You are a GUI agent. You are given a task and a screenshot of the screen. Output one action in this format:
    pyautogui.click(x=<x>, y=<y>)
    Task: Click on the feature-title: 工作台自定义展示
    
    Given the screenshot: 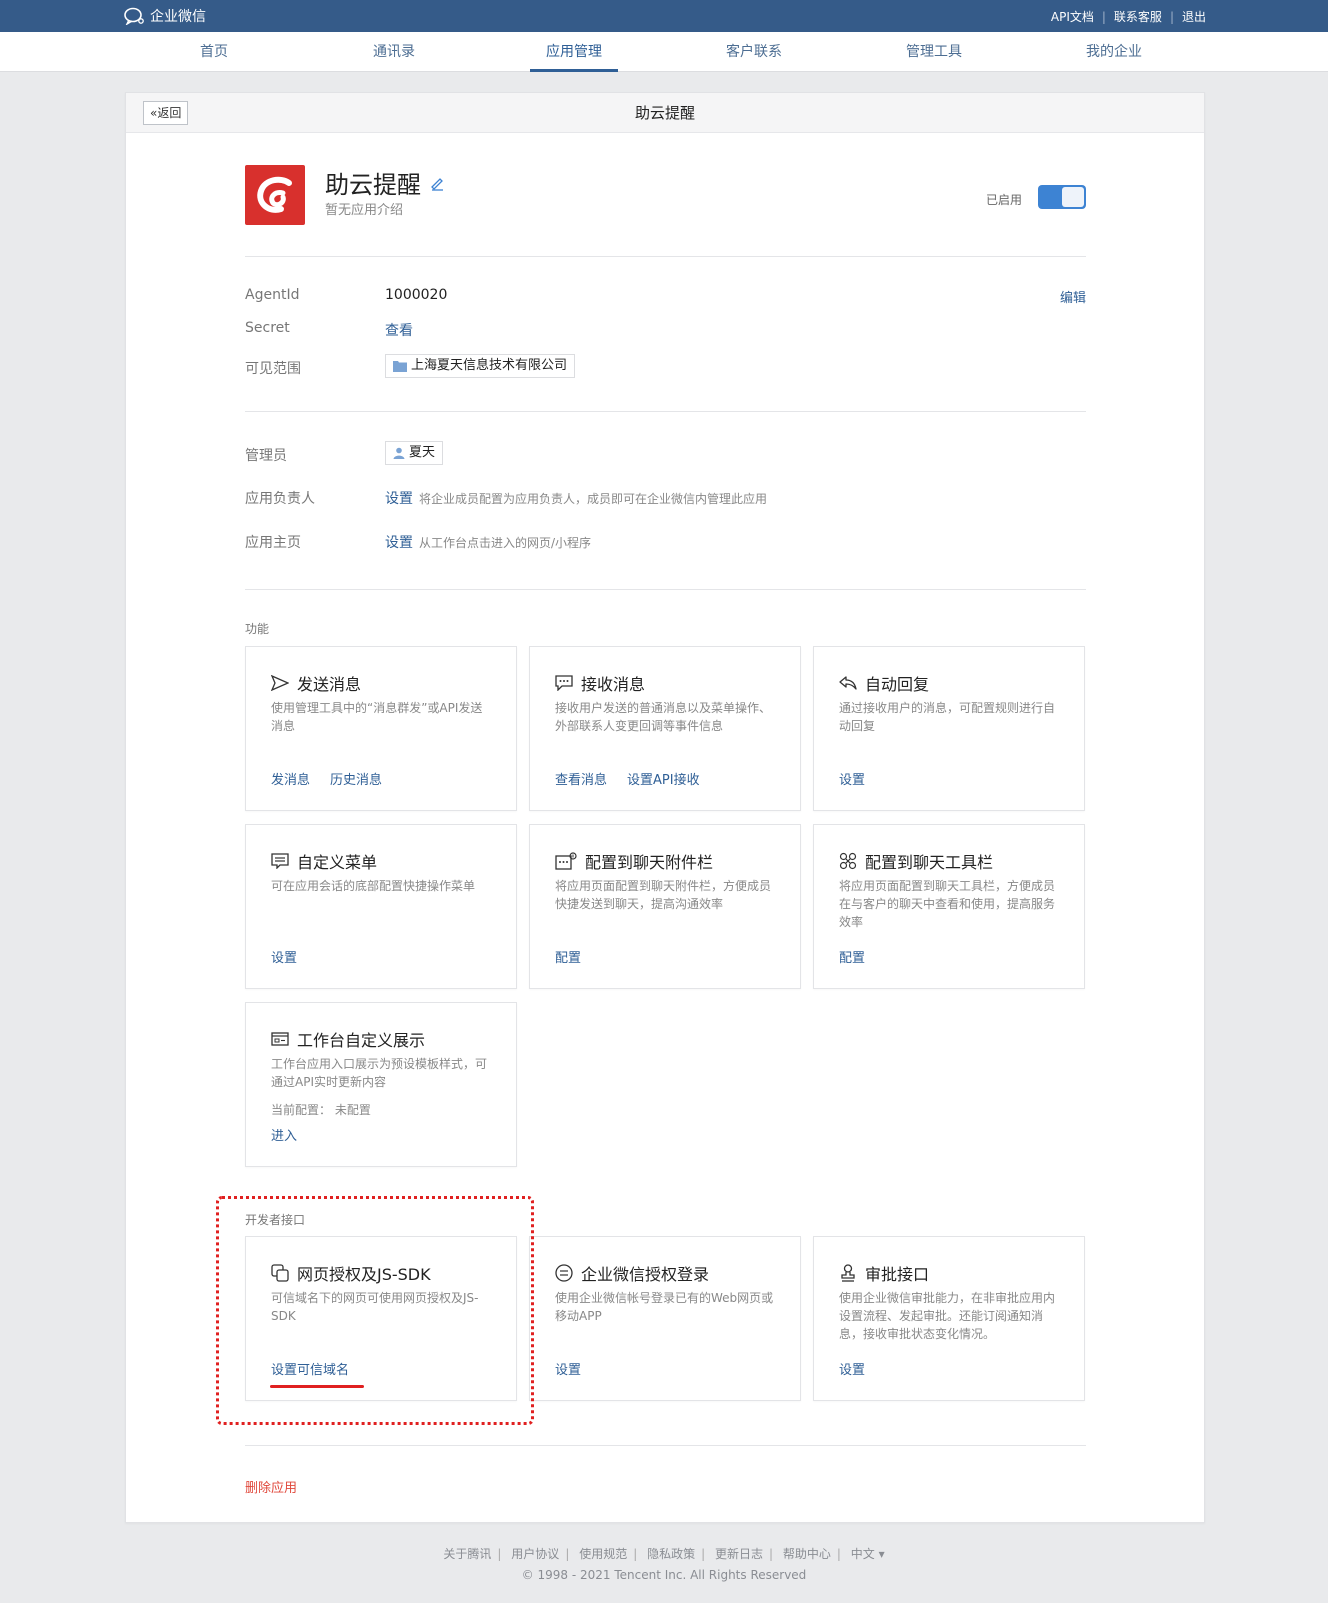 What is the action you would take?
    pyautogui.click(x=361, y=1040)
    